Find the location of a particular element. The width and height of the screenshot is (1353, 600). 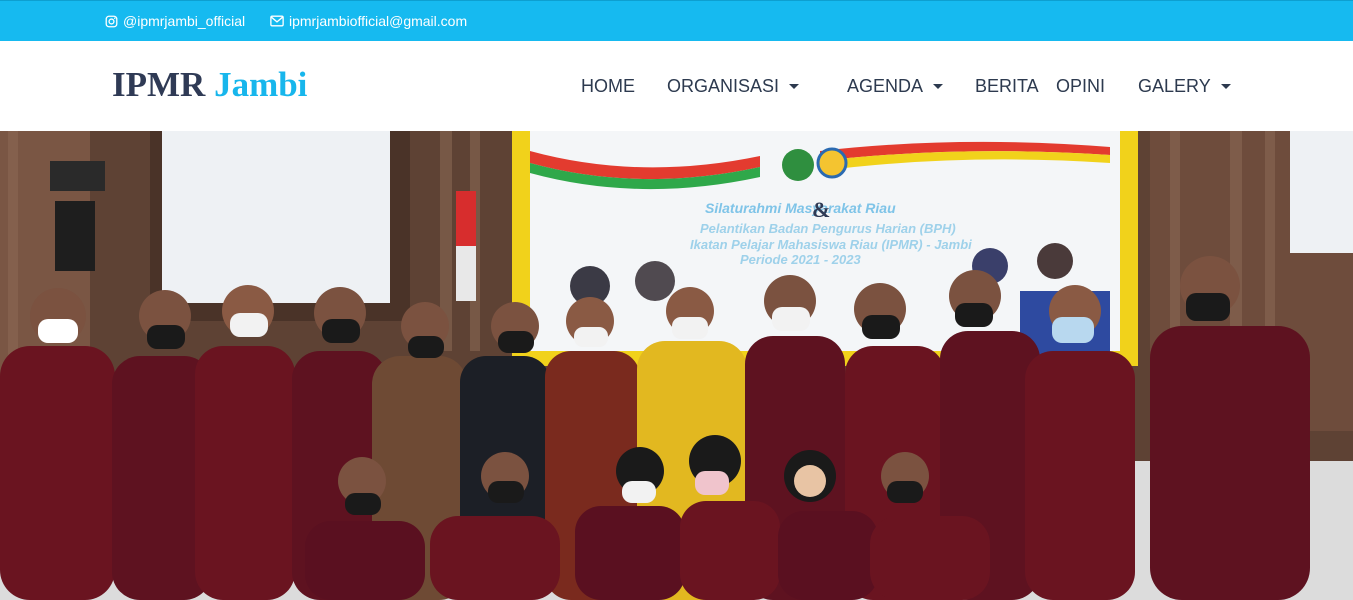

banner-line1: Silaturahmi Masyarakat Riau is located at coordinates (800, 208).